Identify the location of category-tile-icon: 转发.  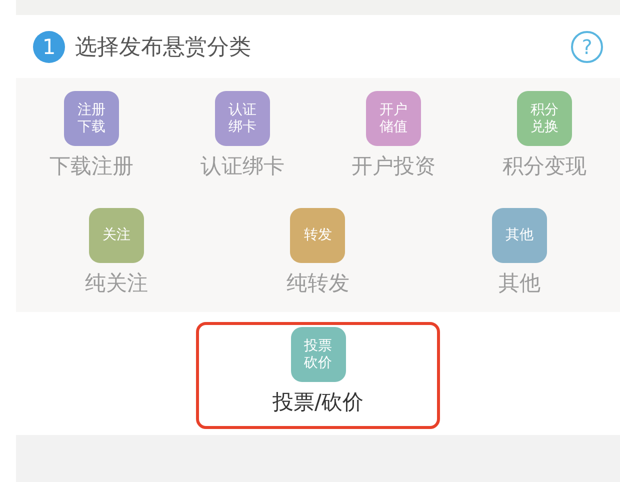
(318, 235).